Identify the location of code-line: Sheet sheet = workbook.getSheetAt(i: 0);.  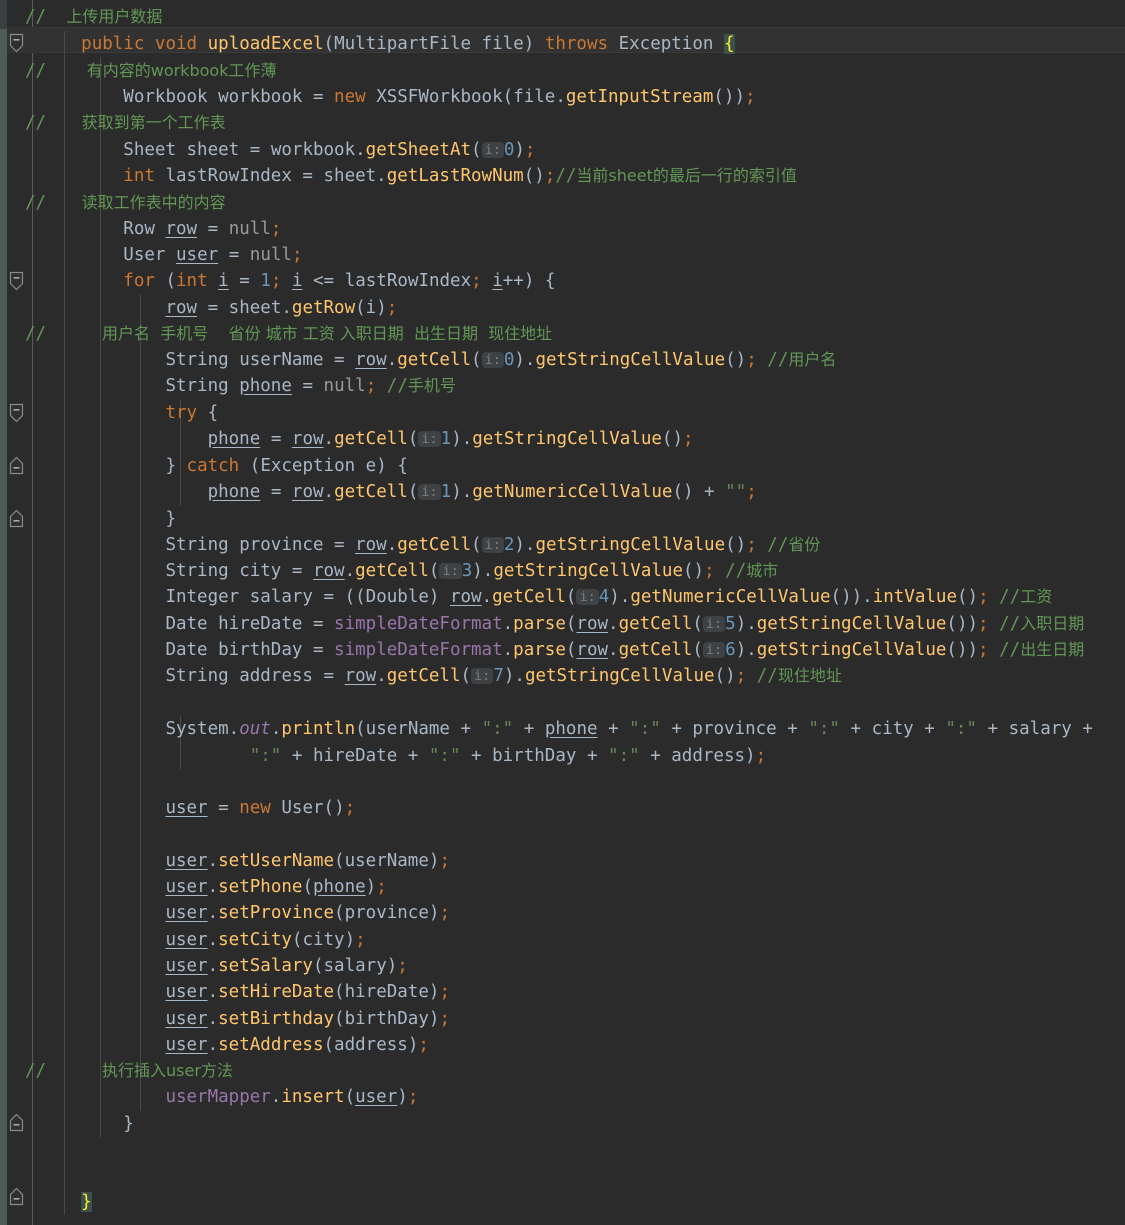
(287, 150).